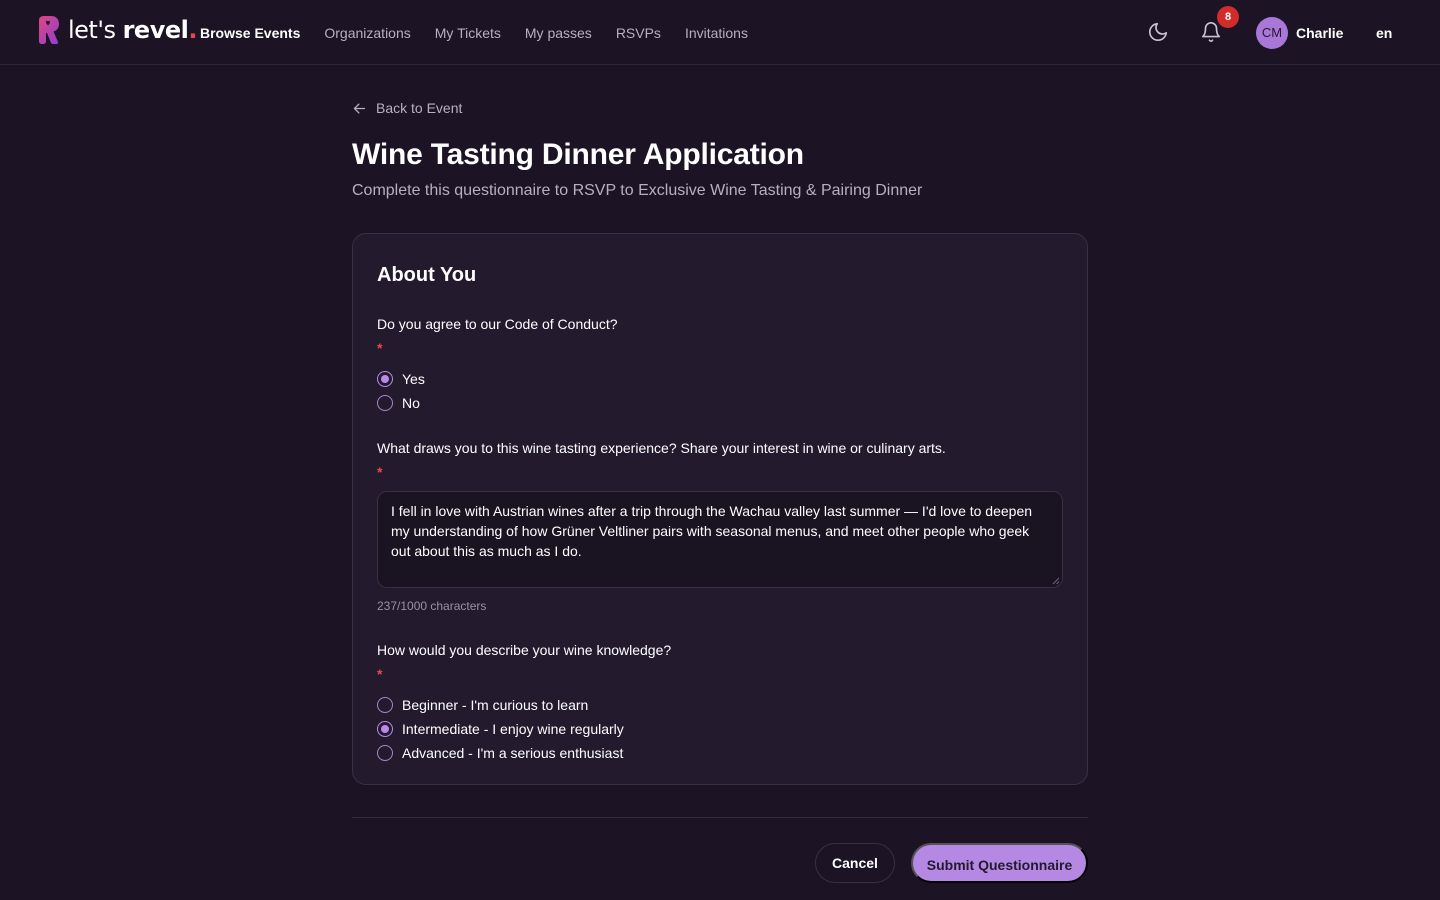  I want to click on knowledge-advanced-option: Advanced - I'm a serious enthusiast, so click(500, 753).